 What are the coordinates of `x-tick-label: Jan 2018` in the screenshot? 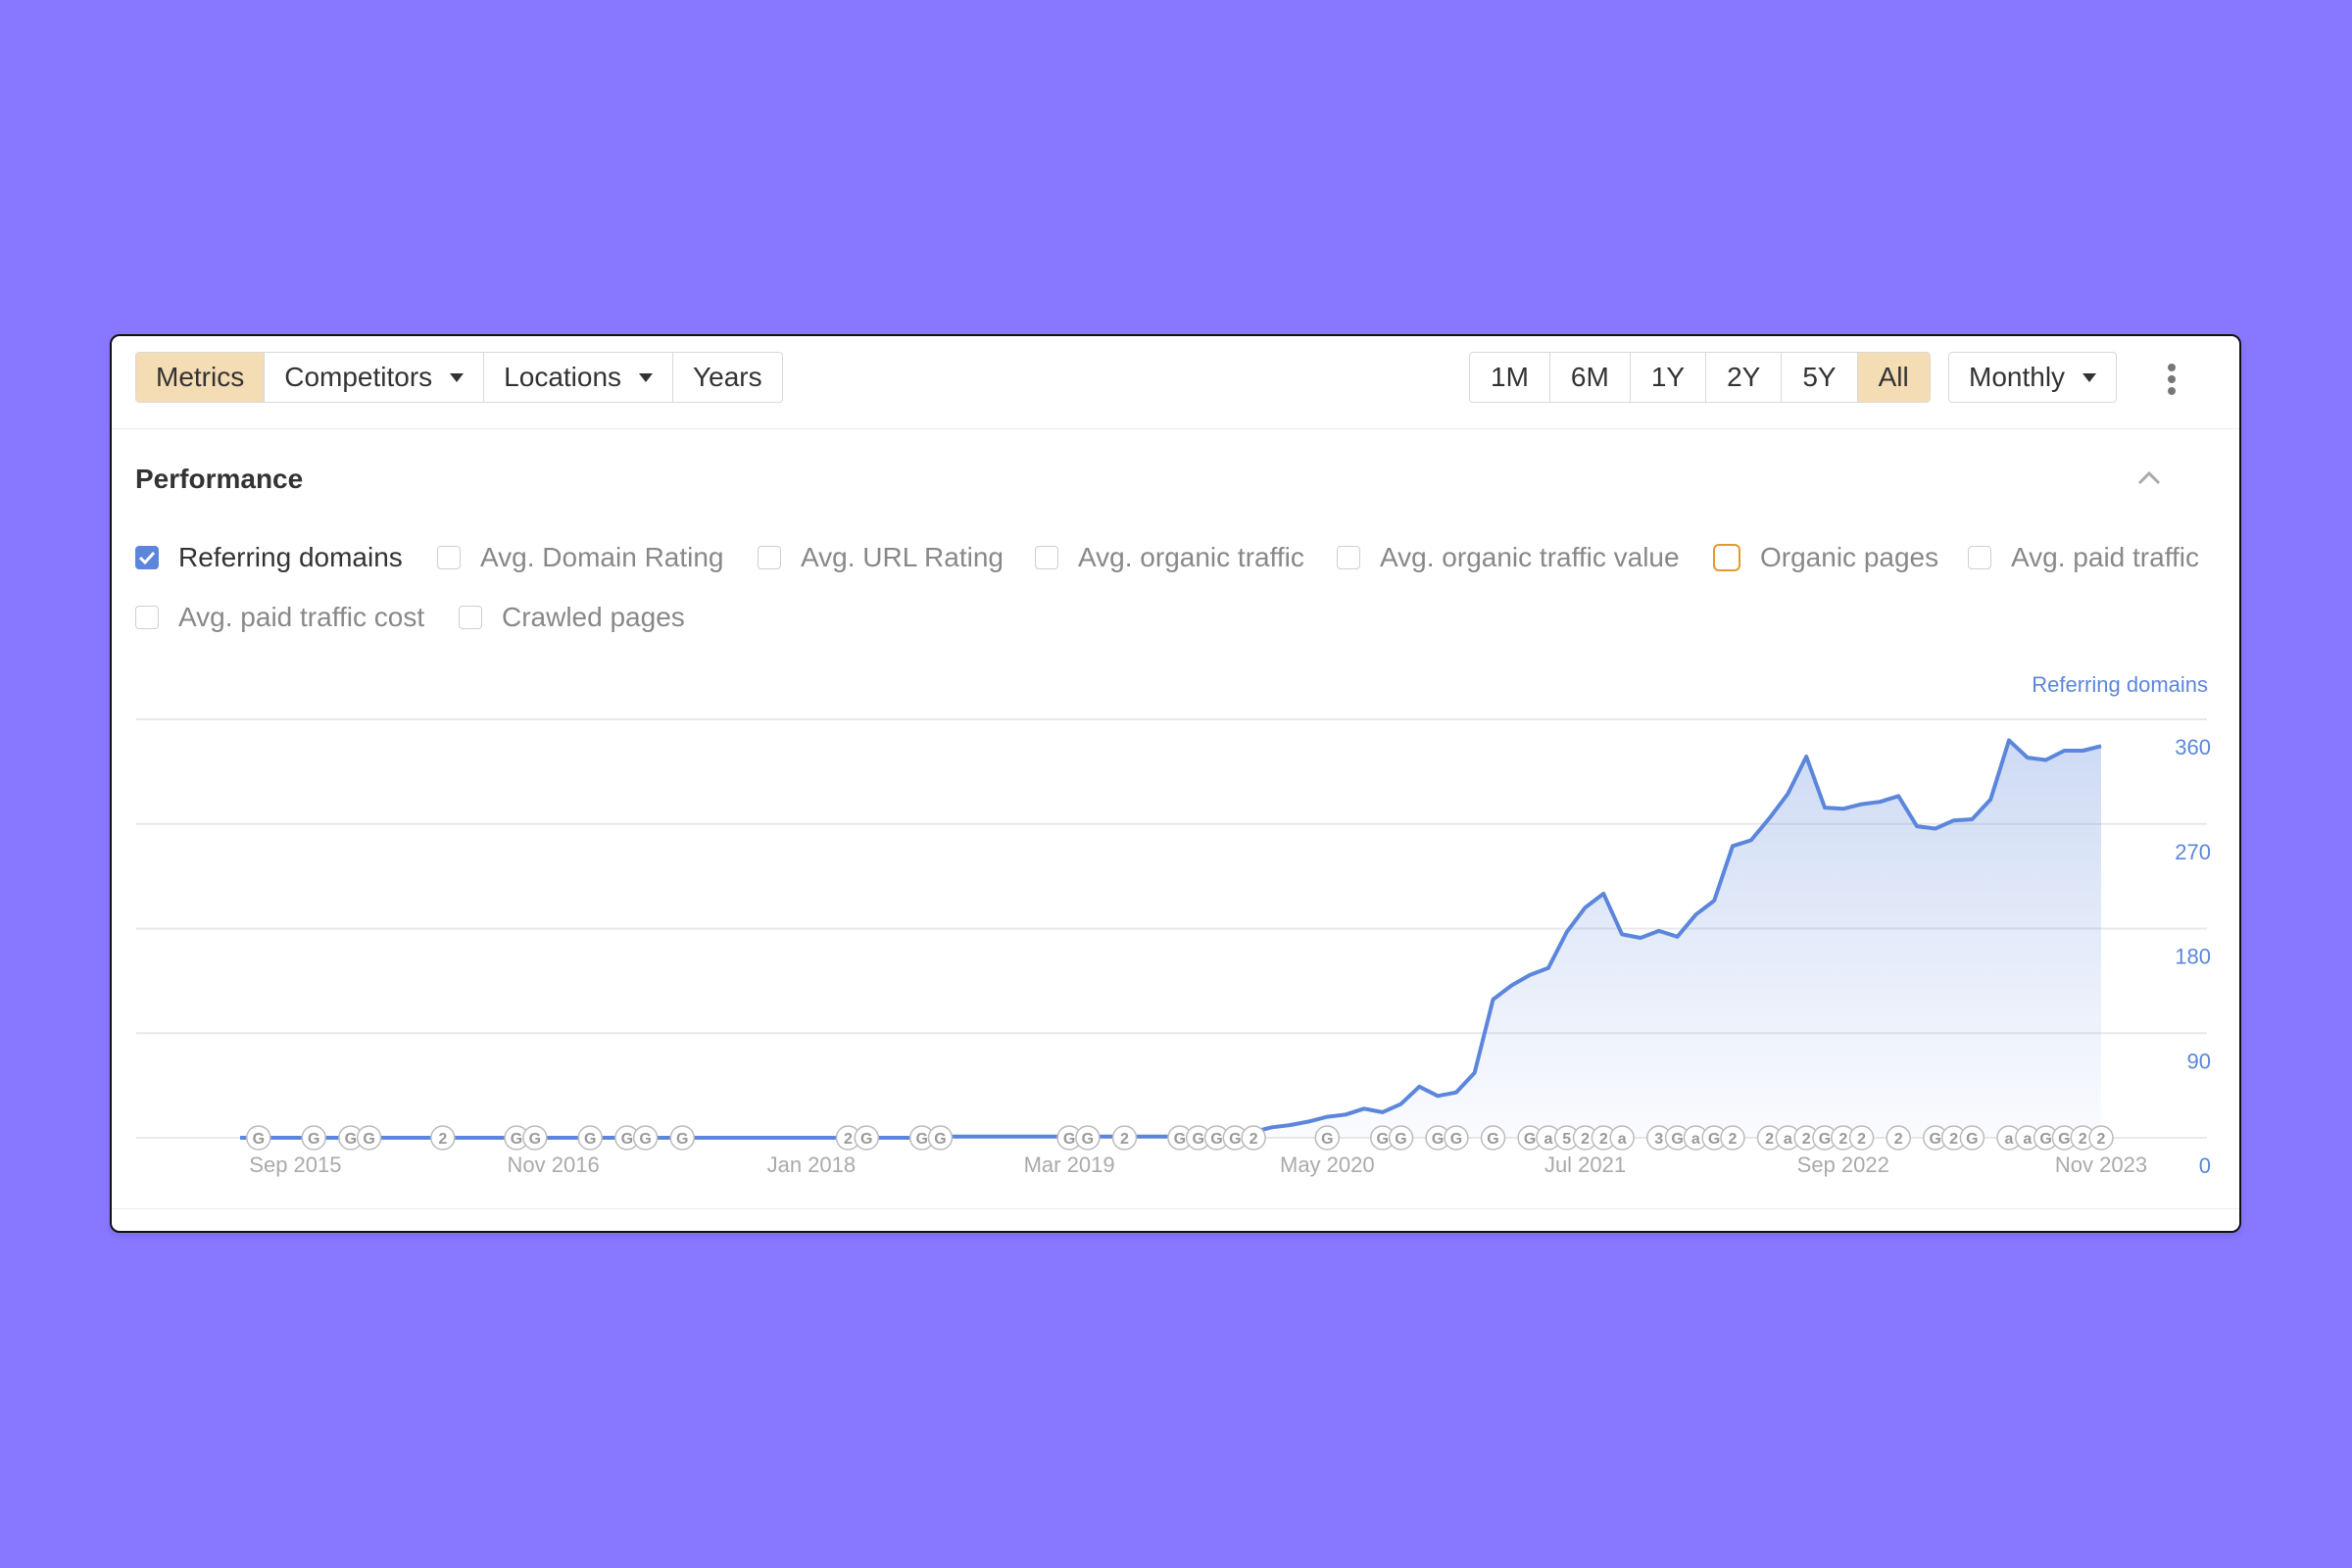 It's located at (812, 1164).